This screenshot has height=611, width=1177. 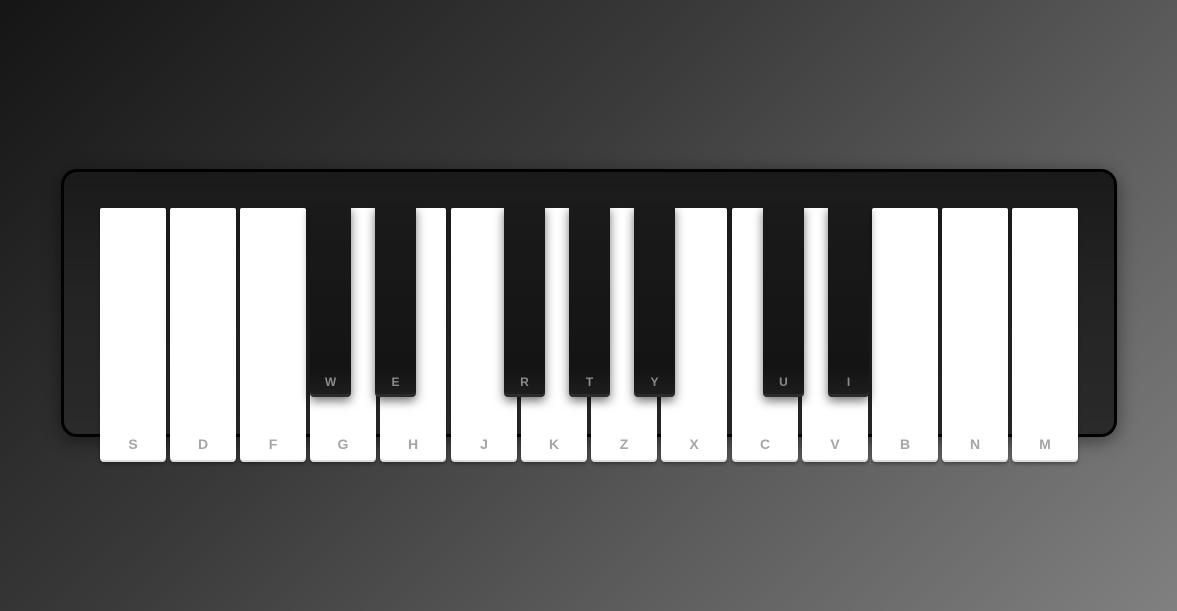 I want to click on key-label: U, so click(x=783, y=382).